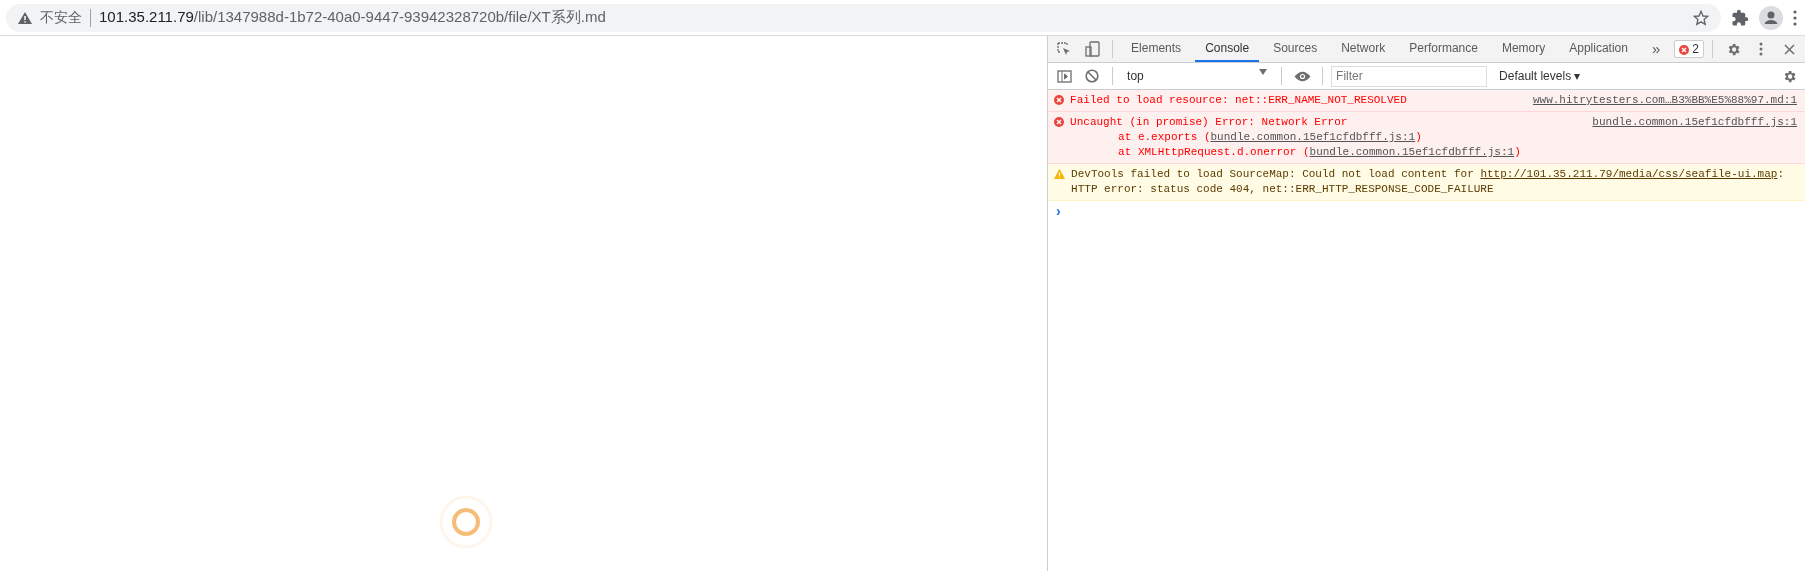 The image size is (1805, 571). I want to click on stack-trace-line: at e.exports (bundle.common.15ef1cfdbfff.js:1), so click(1270, 137).